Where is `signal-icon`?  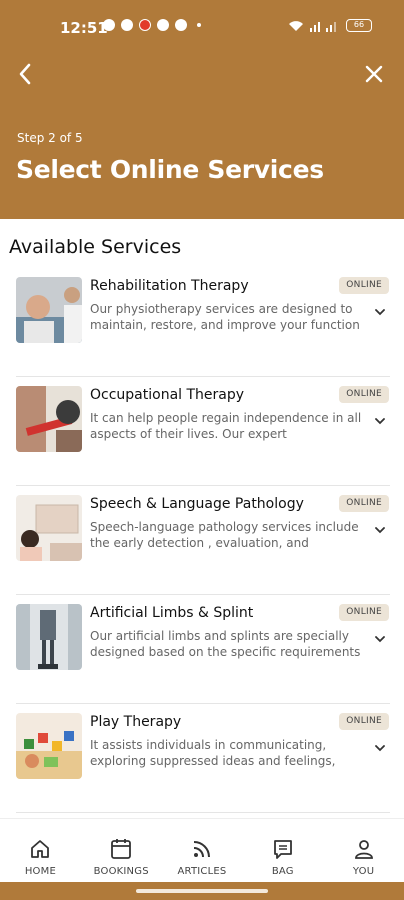 signal-icon is located at coordinates (323, 26).